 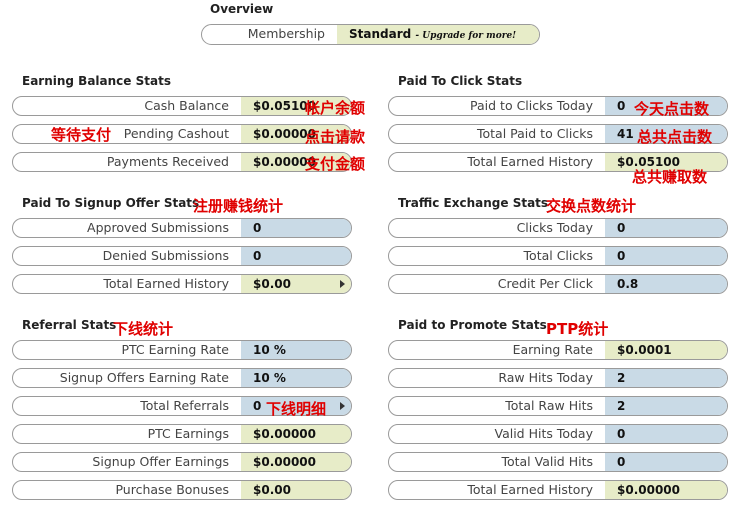 What do you see at coordinates (296, 434) in the screenshot?
I see `ptc-earnings-value: $0.00000` at bounding box center [296, 434].